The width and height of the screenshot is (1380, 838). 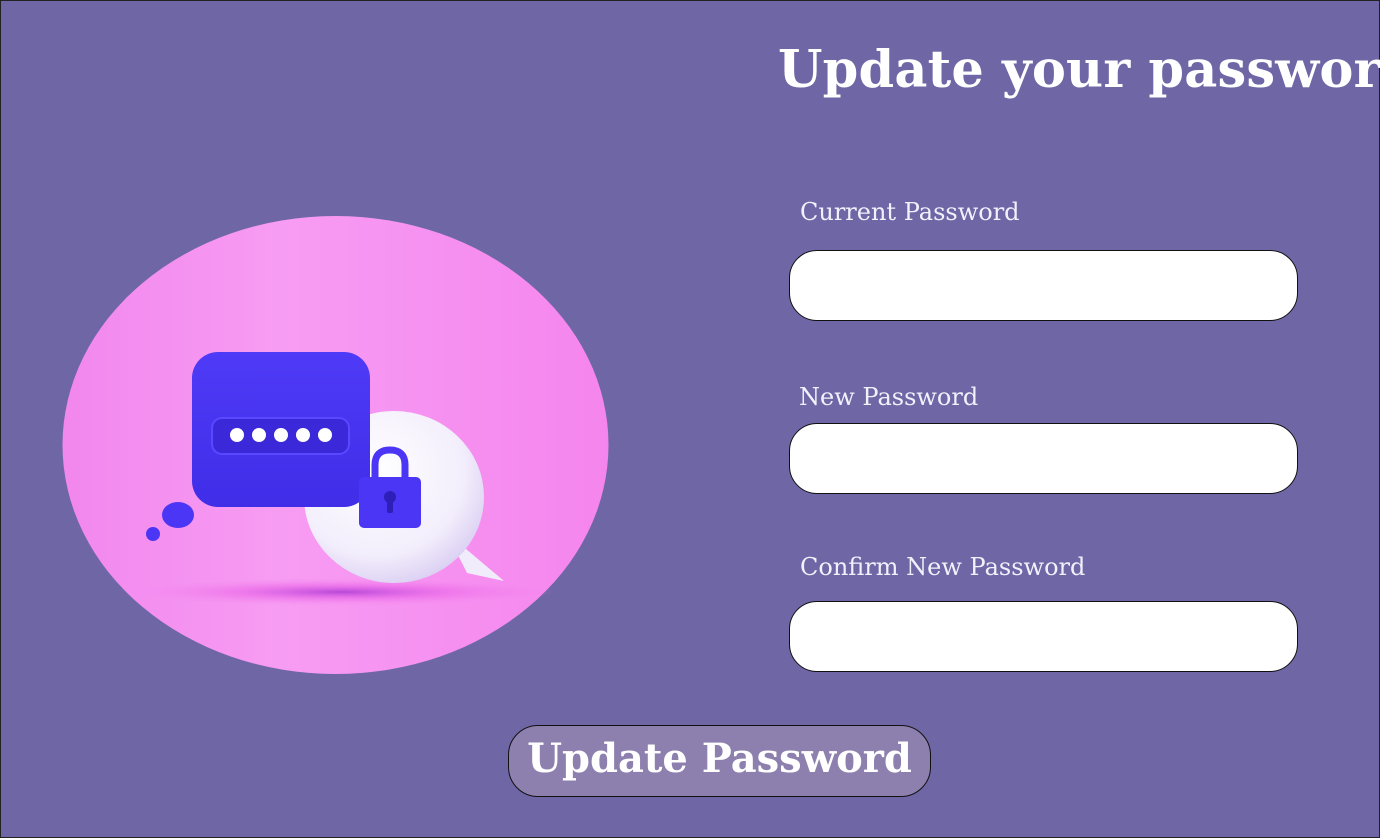 I want to click on page-title: Update your password, so click(x=1079, y=70).